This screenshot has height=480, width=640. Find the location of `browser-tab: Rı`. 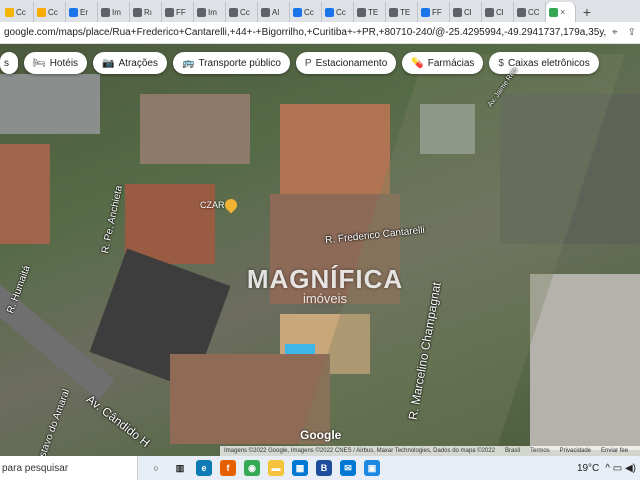

browser-tab: Rı is located at coordinates (146, 12).